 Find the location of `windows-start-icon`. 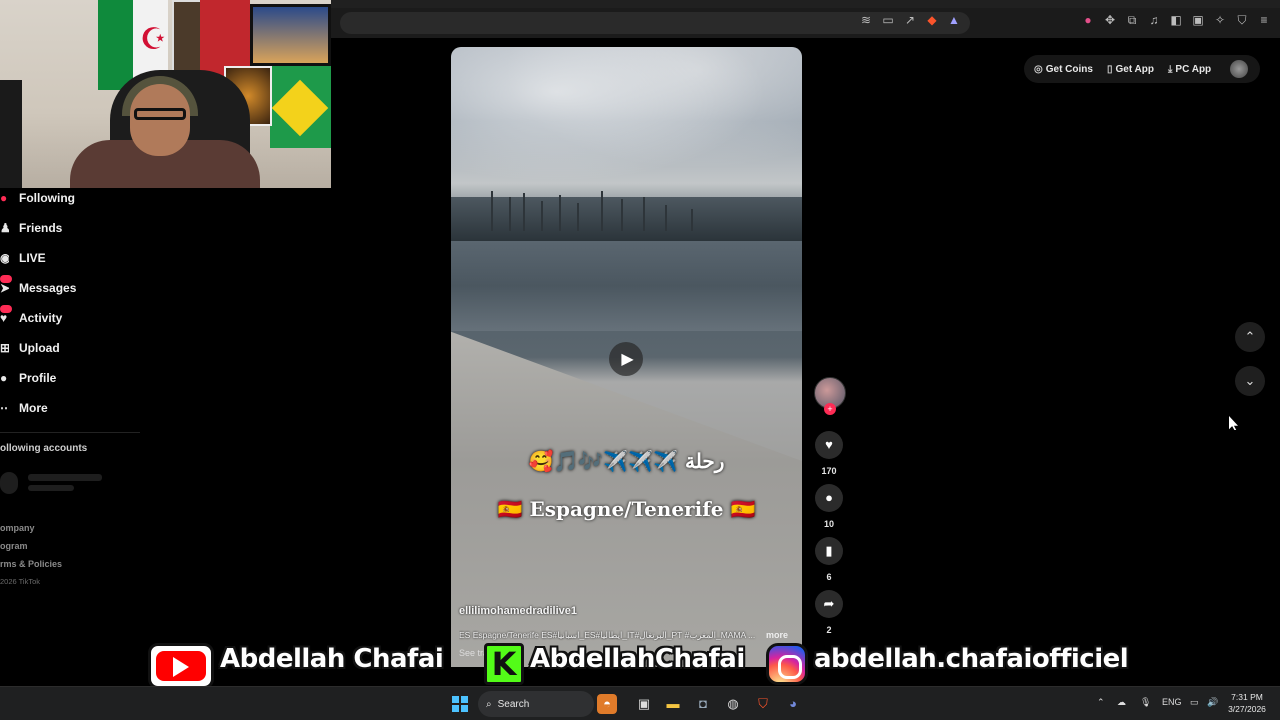

windows-start-icon is located at coordinates (460, 704).